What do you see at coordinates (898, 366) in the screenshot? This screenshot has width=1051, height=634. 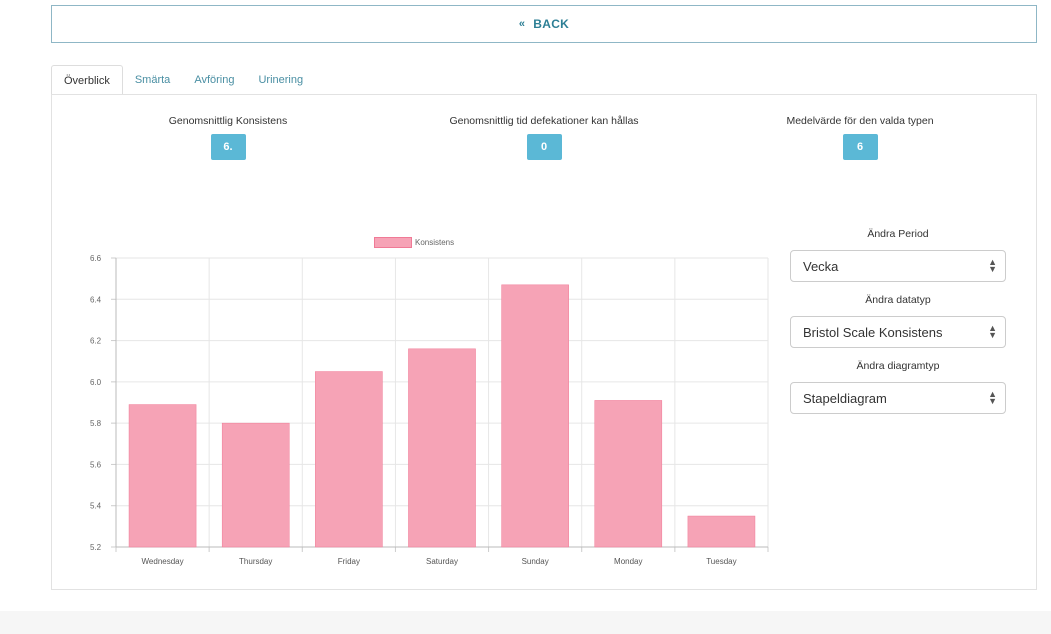 I see `charttype-label: Ändra diagramtyp` at bounding box center [898, 366].